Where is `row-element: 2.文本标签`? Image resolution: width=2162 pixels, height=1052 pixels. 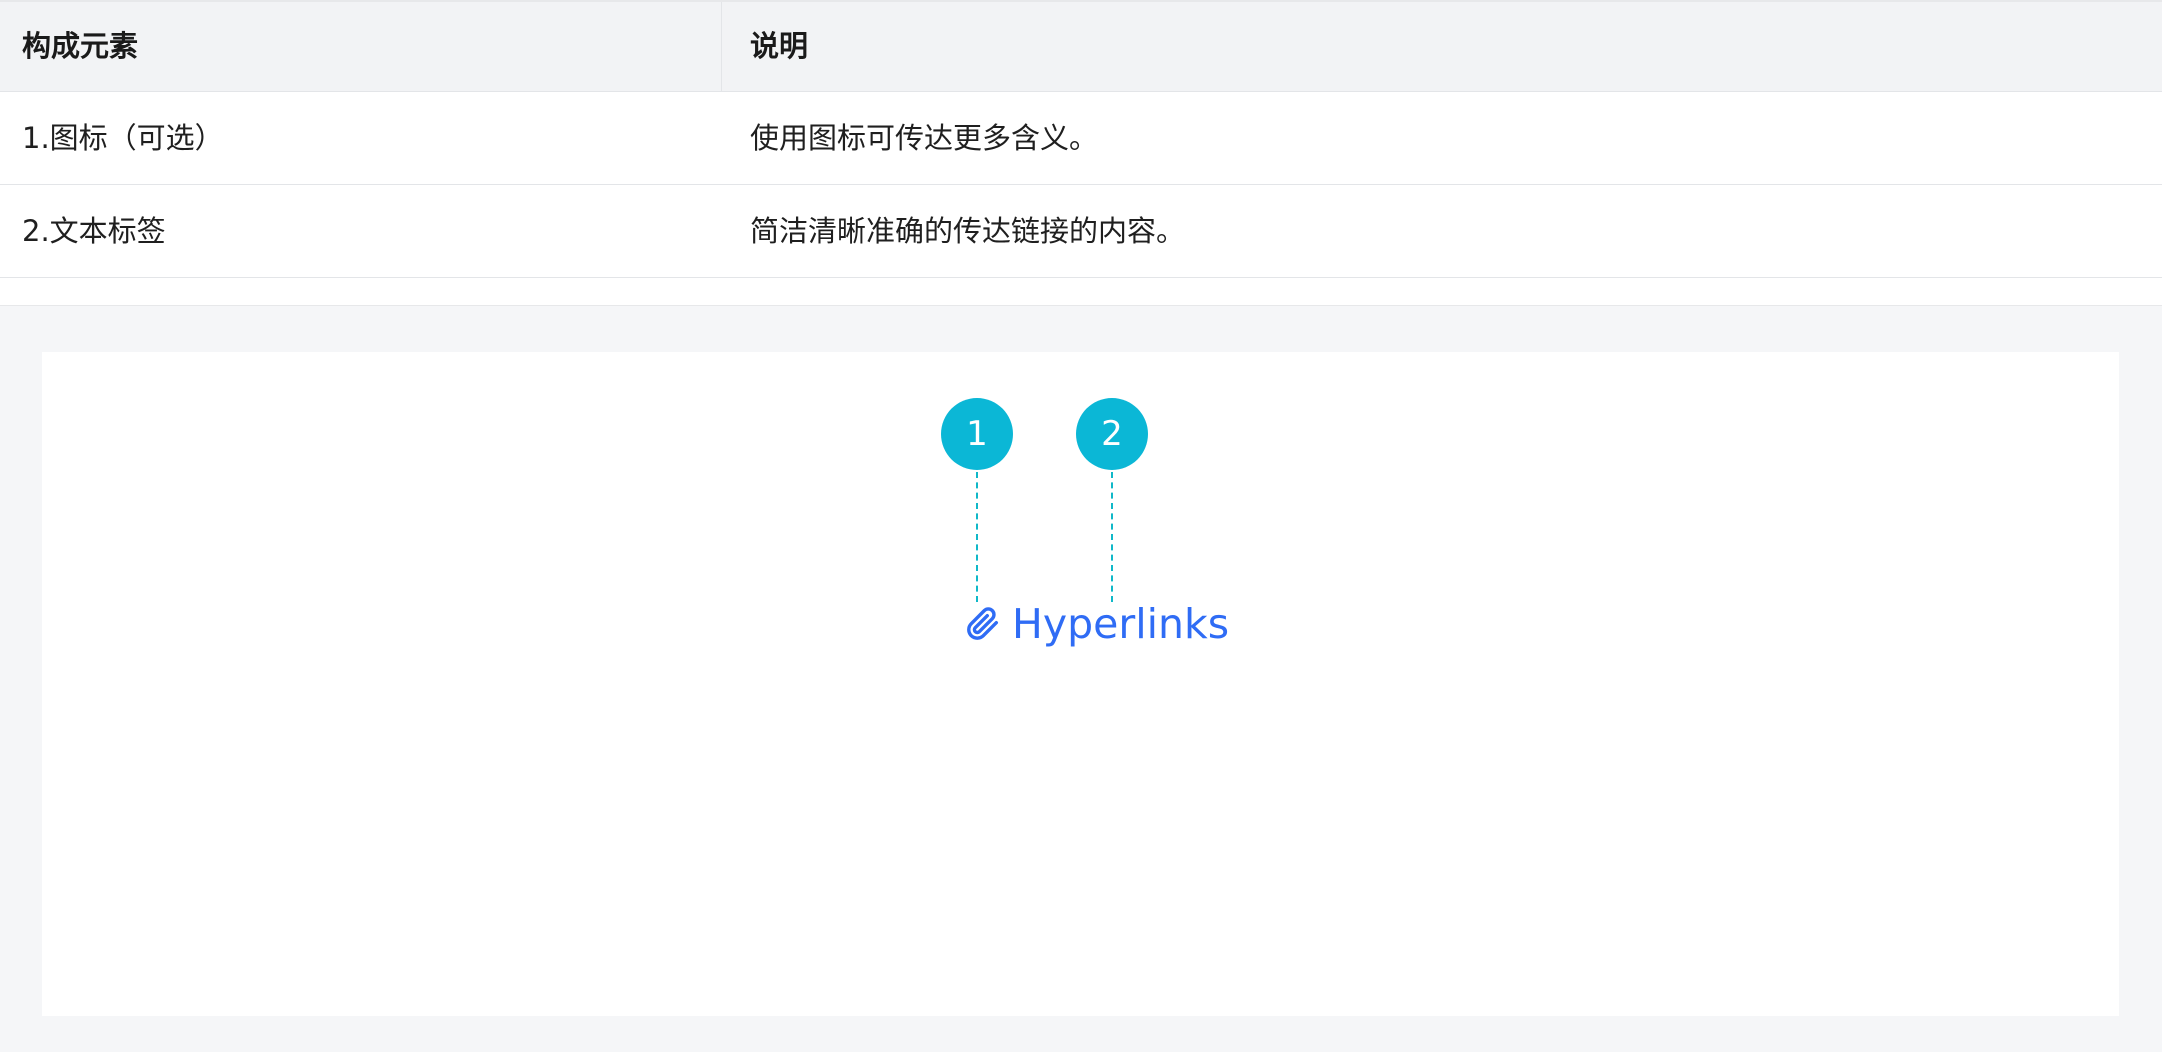 row-element: 2.文本标签 is located at coordinates (94, 230).